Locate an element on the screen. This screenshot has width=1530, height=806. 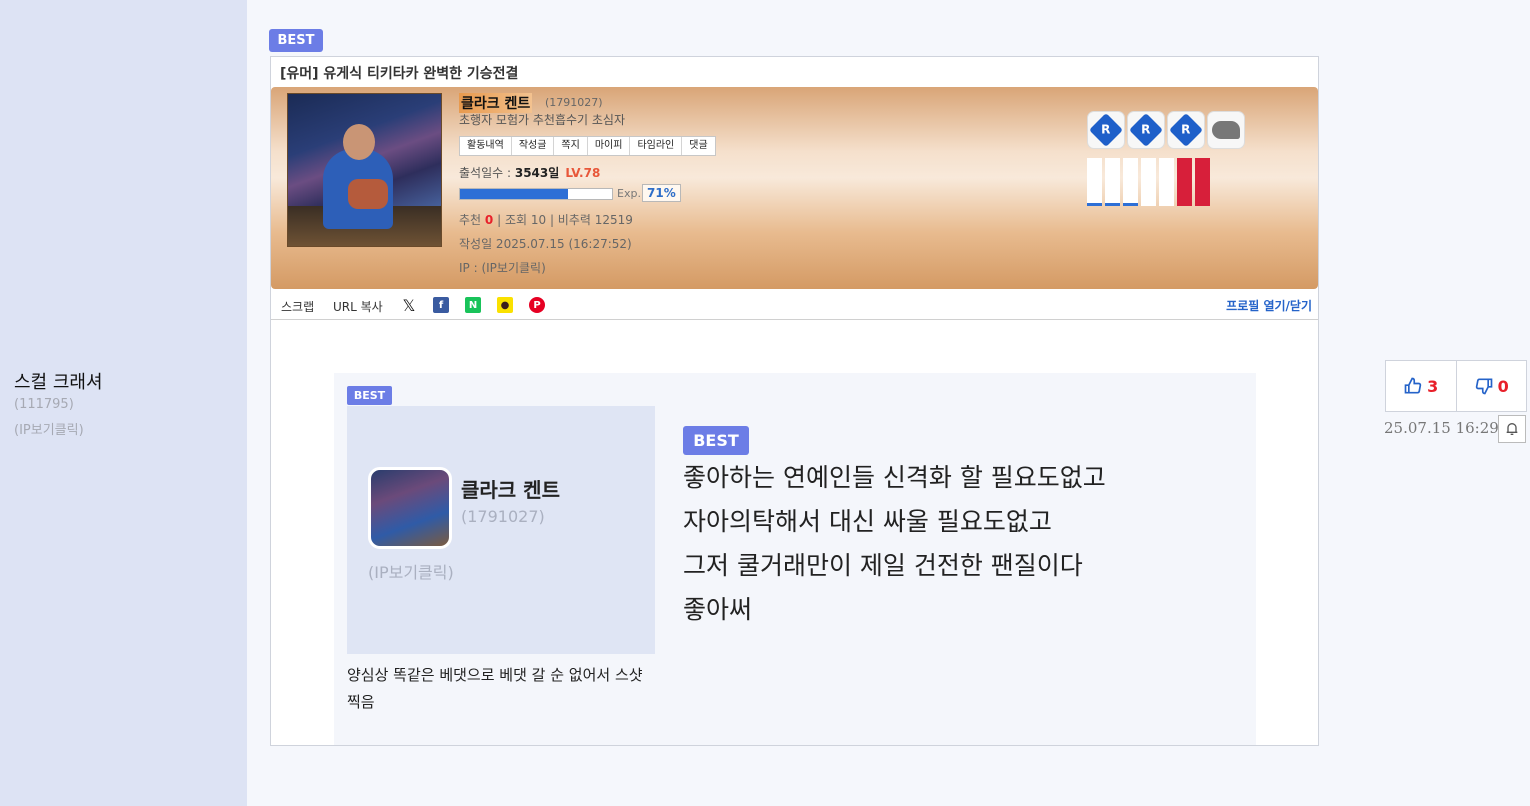
downvote-button: 0 is located at coordinates (1492, 386).